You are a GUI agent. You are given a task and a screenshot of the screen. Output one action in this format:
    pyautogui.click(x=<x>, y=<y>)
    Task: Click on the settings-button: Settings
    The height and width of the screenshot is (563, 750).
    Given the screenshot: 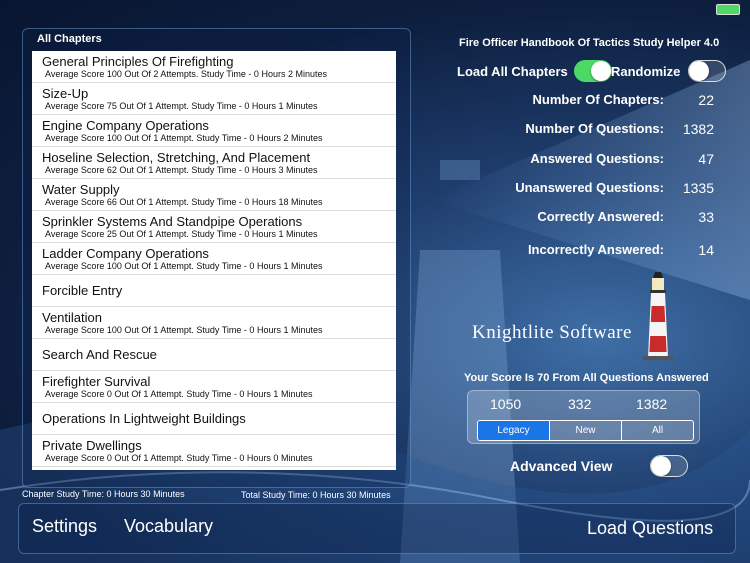 What is the action you would take?
    pyautogui.click(x=64, y=526)
    